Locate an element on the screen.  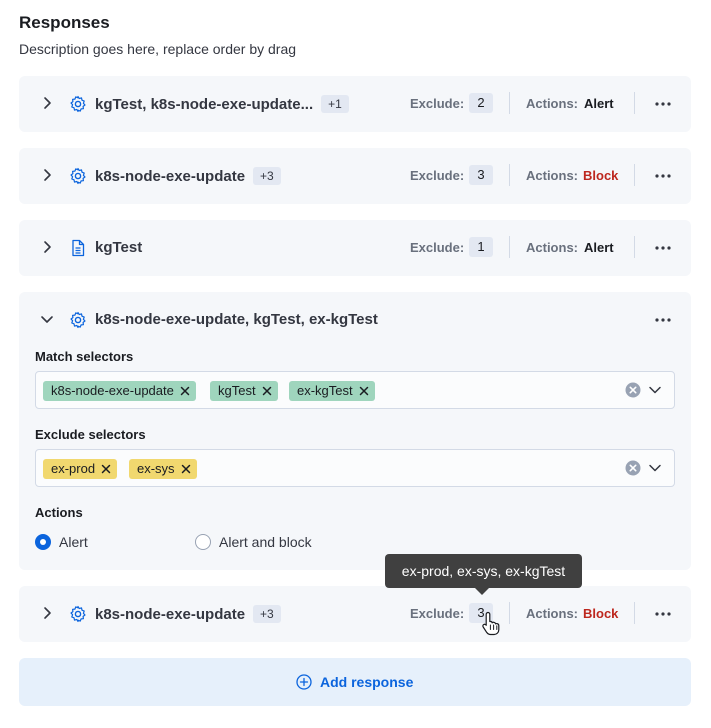
selector-pill: ex-kgTest is located at coordinates (332, 391).